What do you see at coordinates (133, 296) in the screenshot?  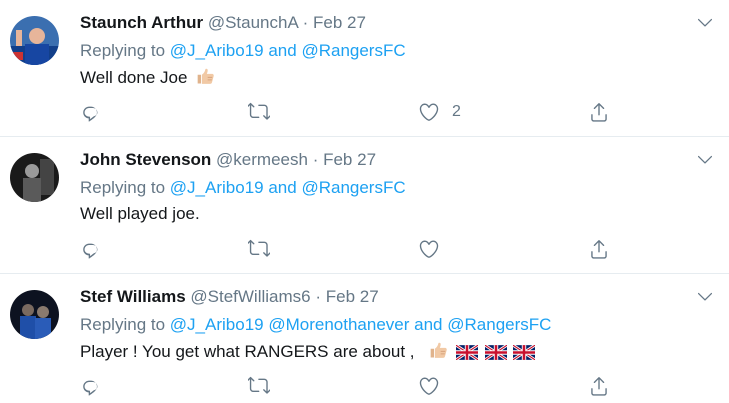 I see `display-name: Stef Williams` at bounding box center [133, 296].